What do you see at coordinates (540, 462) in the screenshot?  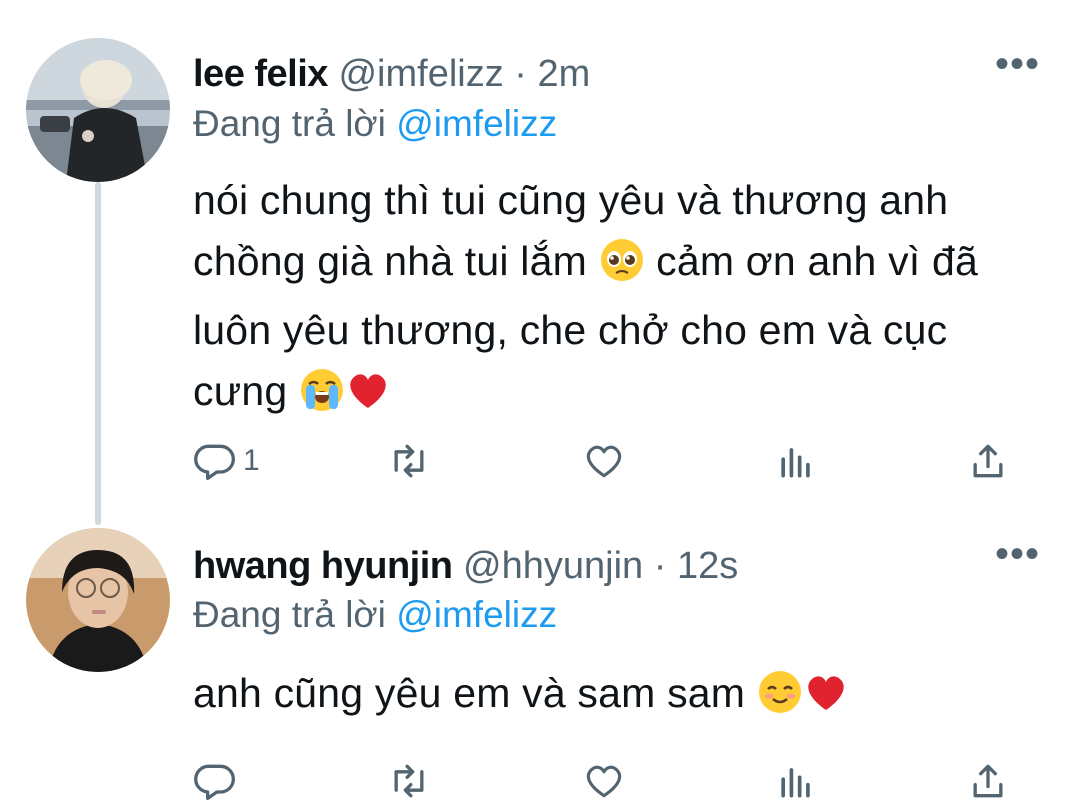 I see `tweet-actions: 1` at bounding box center [540, 462].